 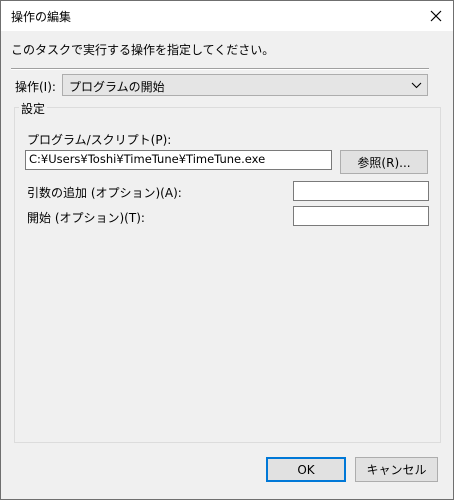 What do you see at coordinates (99, 140) in the screenshot?
I see `program-label: プログラム/スクリプト(P):` at bounding box center [99, 140].